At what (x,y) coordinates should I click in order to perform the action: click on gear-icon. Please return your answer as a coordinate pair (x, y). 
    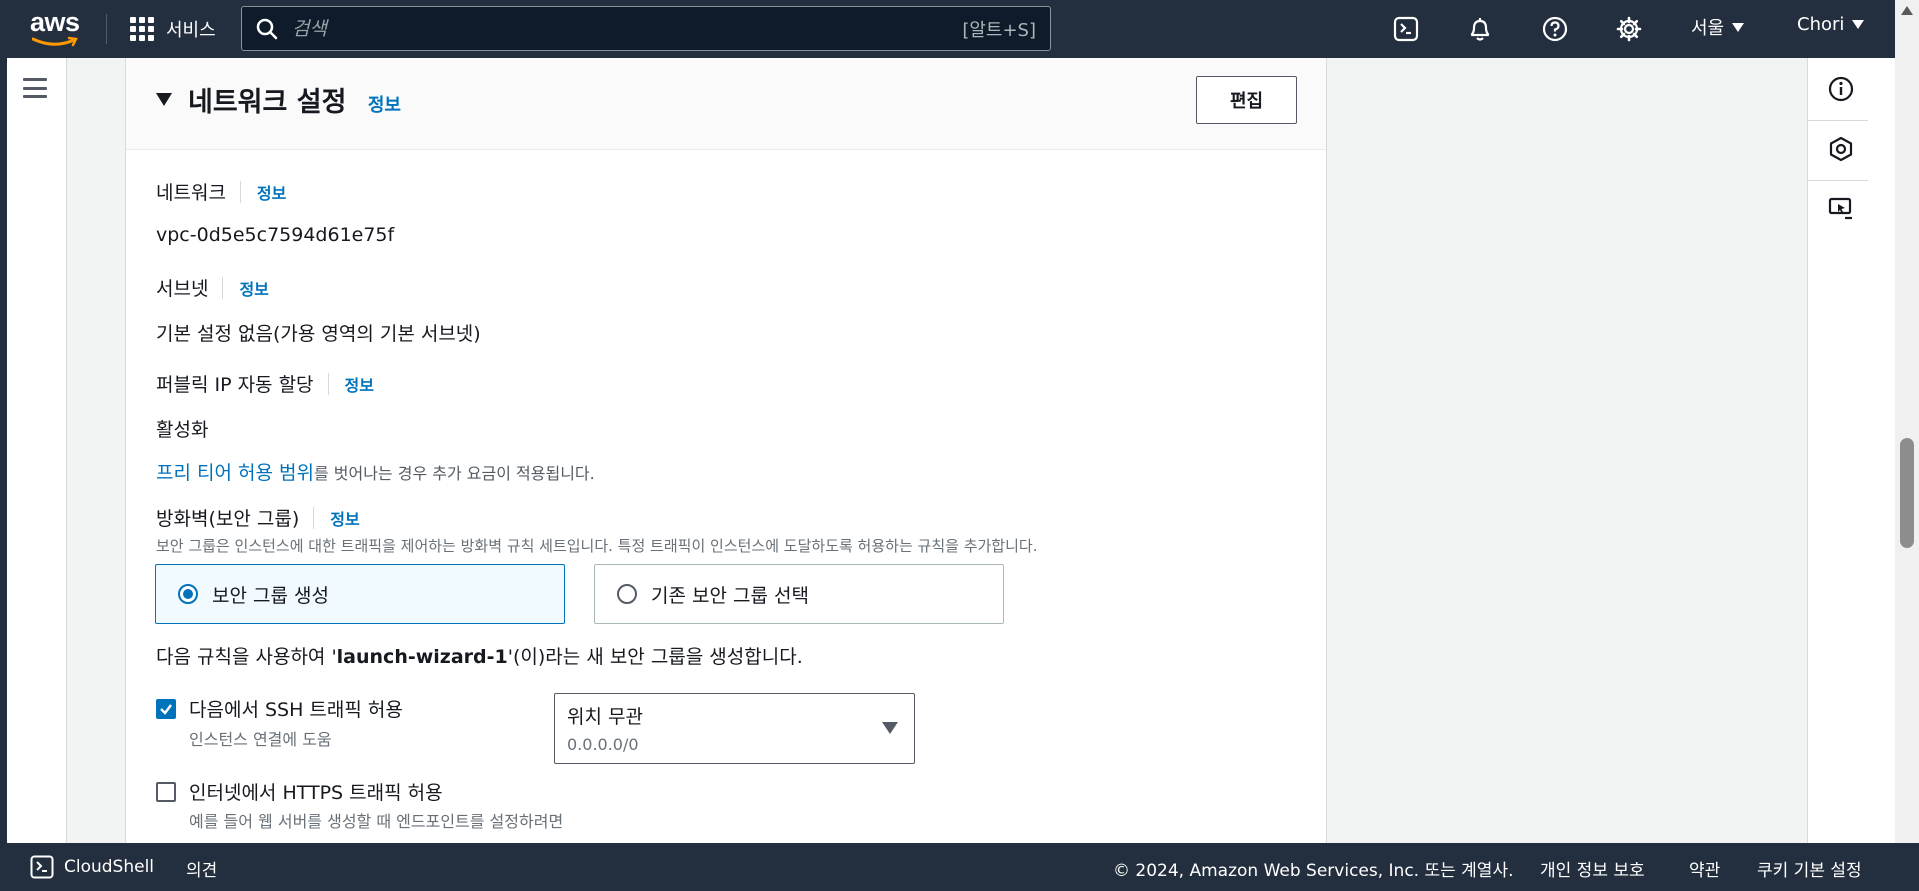
    Looking at the image, I should click on (1629, 29).